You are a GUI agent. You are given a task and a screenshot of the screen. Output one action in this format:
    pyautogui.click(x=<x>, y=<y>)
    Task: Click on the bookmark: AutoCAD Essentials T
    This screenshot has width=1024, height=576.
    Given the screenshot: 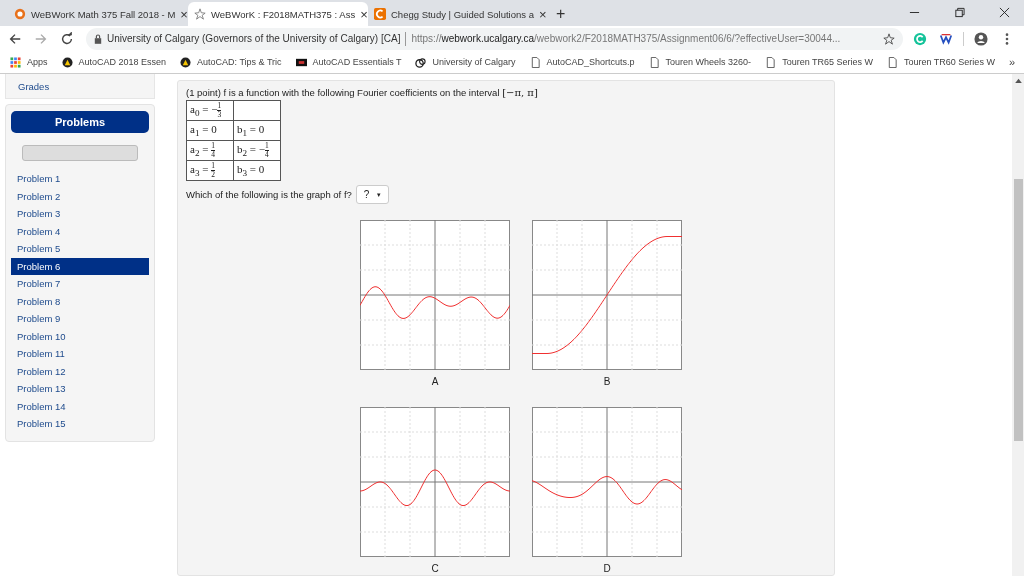 What is the action you would take?
    pyautogui.click(x=348, y=62)
    